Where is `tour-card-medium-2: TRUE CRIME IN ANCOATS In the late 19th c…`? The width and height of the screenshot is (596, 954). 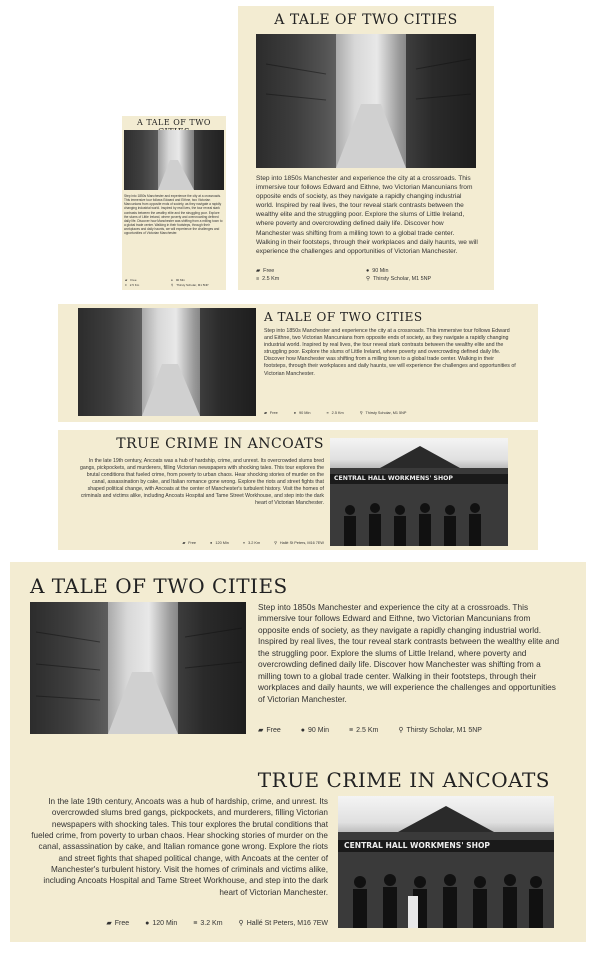 tour-card-medium-2: TRUE CRIME IN ANCOATS In the late 19th c… is located at coordinates (298, 490).